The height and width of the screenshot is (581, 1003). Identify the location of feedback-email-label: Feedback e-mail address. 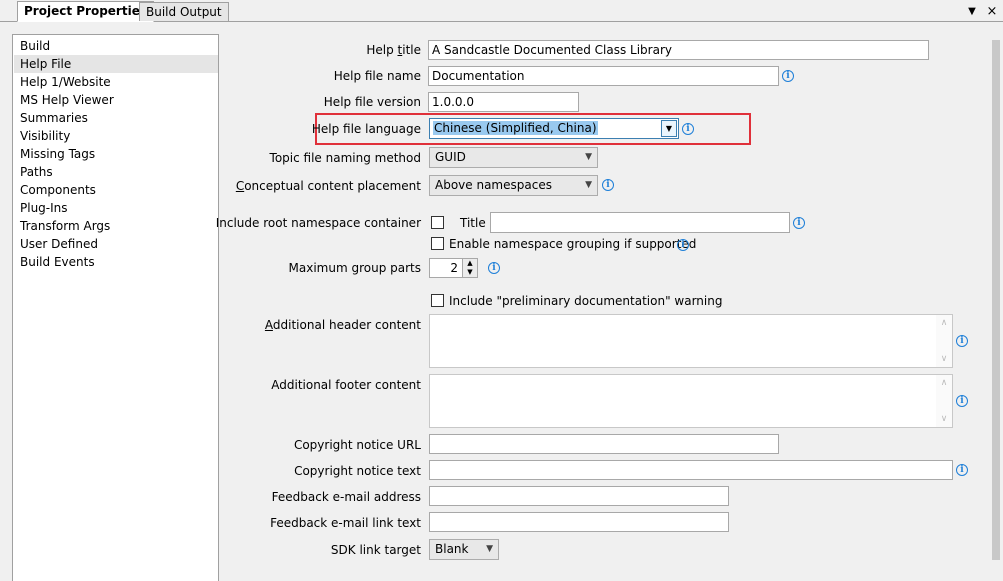
(346, 497).